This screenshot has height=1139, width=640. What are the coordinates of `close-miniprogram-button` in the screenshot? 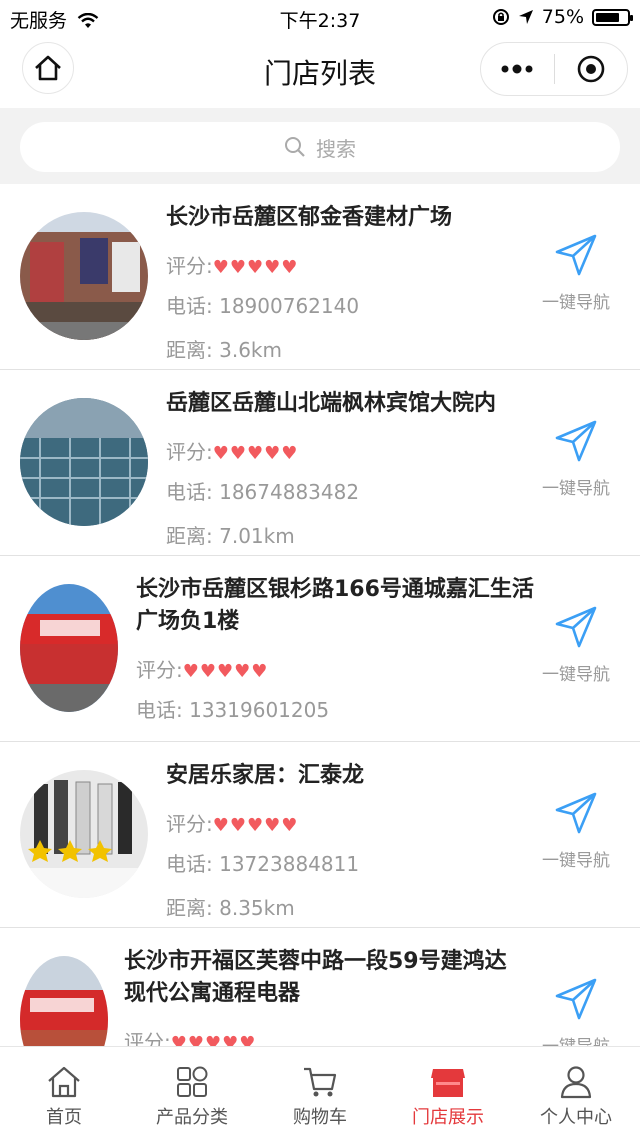 It's located at (591, 69).